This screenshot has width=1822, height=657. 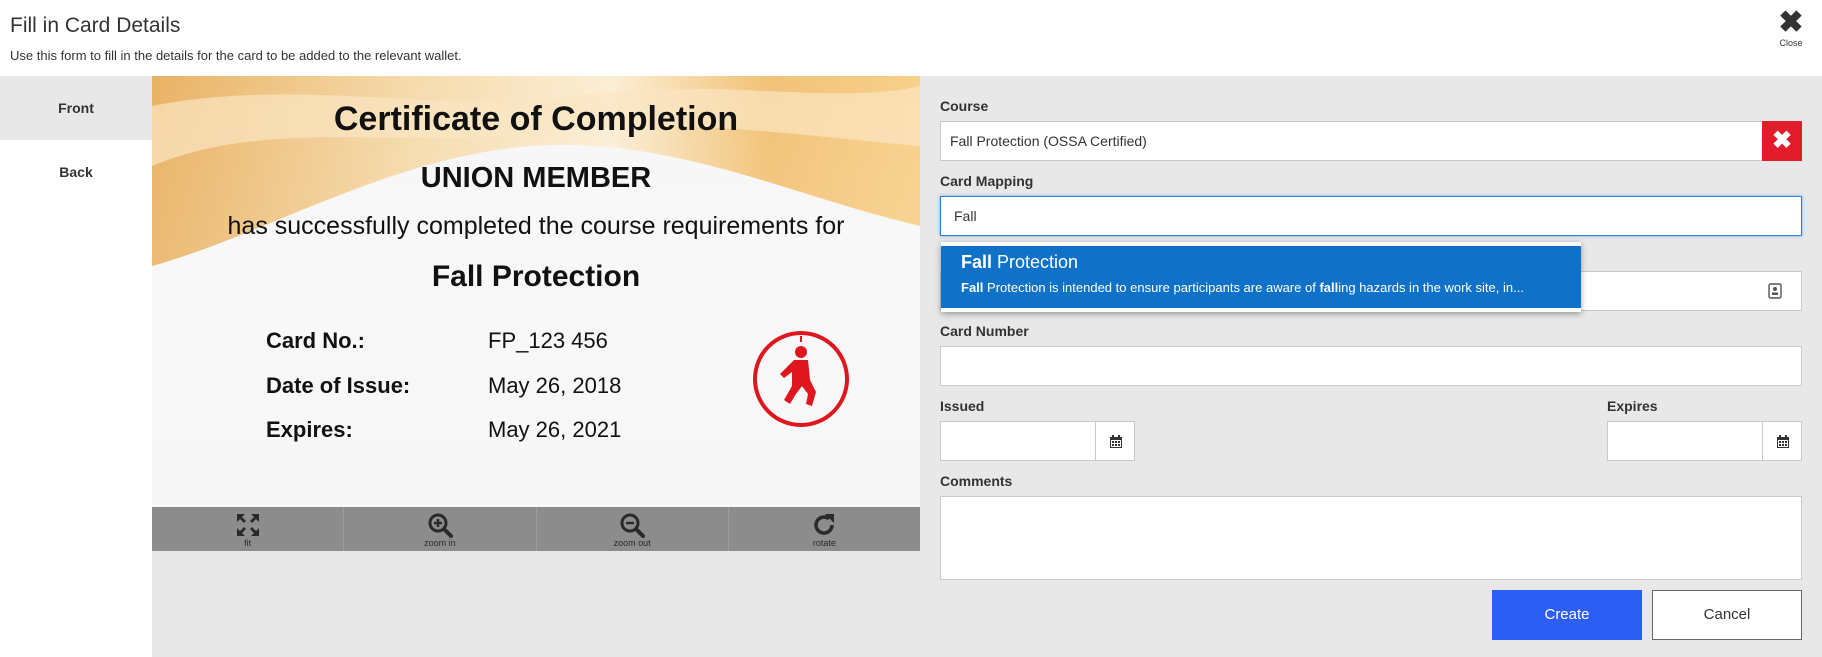 I want to click on clear-course-button: ✖, so click(x=1782, y=141).